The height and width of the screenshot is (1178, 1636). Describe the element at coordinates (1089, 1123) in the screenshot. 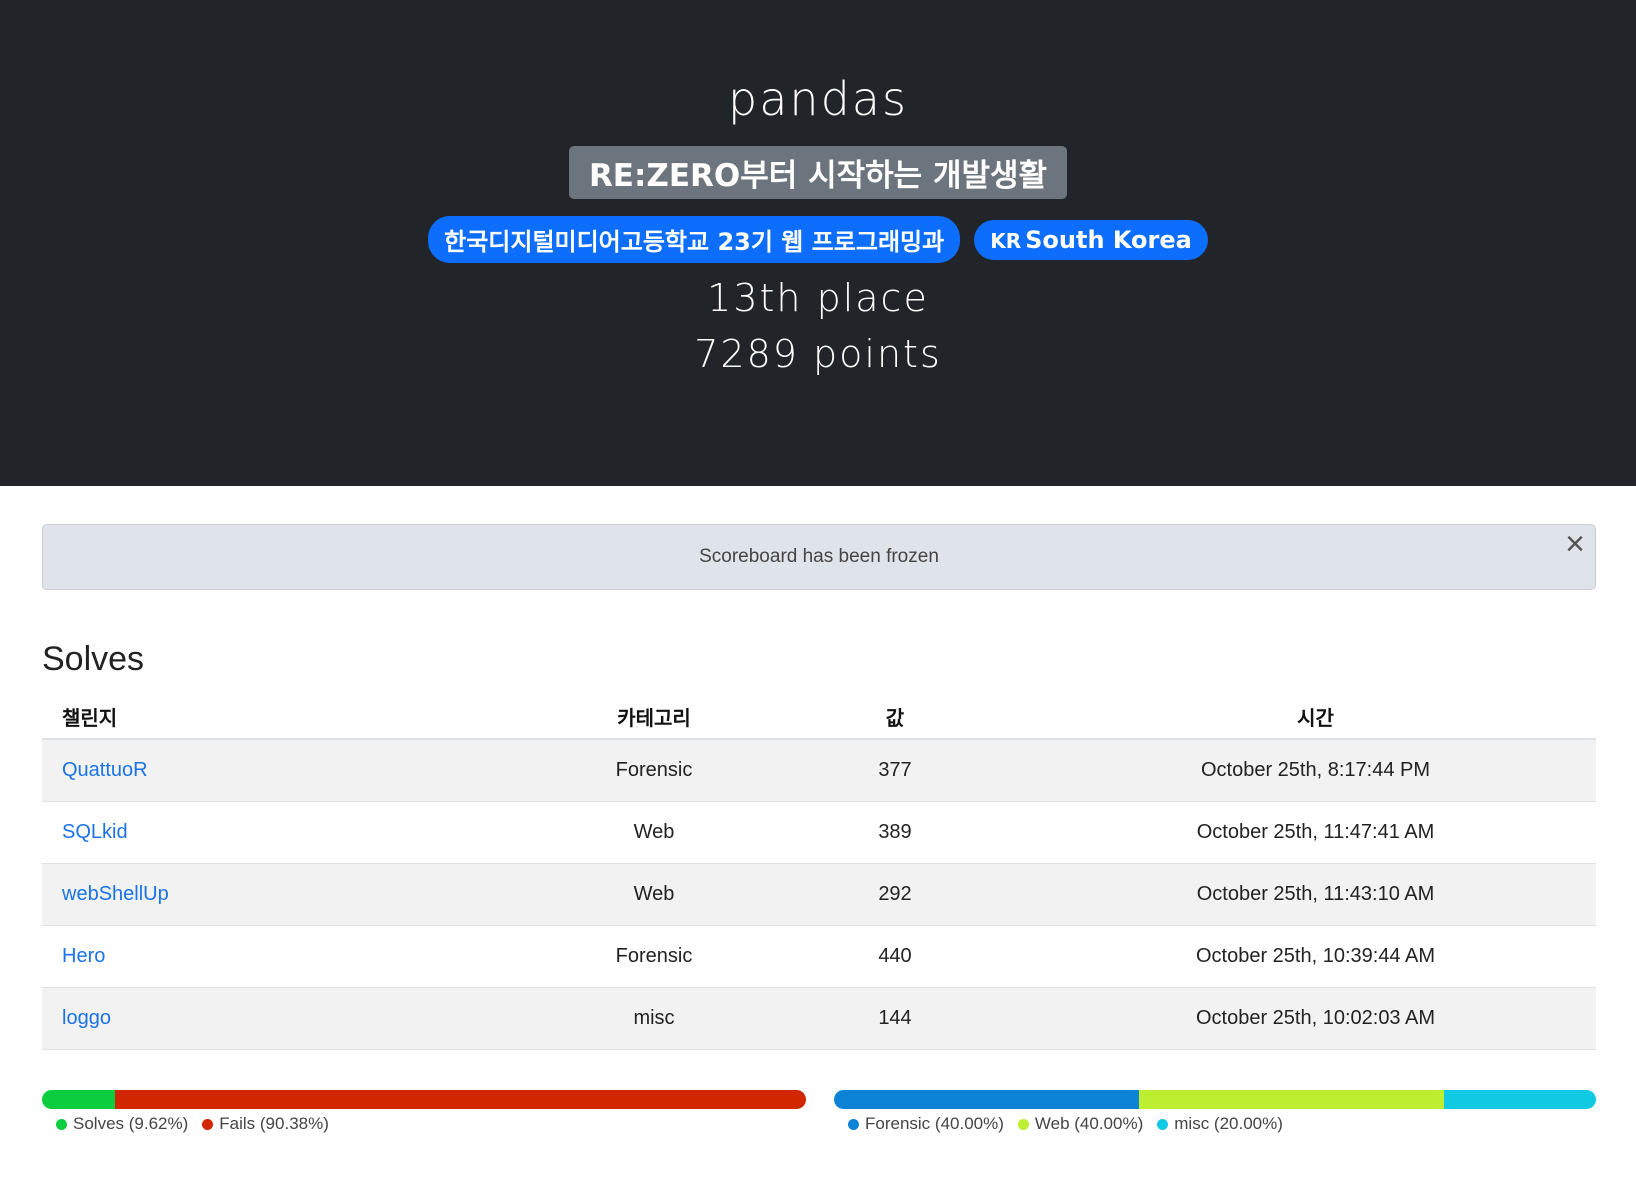

I see `legend-label: Web (40.00%)` at that location.